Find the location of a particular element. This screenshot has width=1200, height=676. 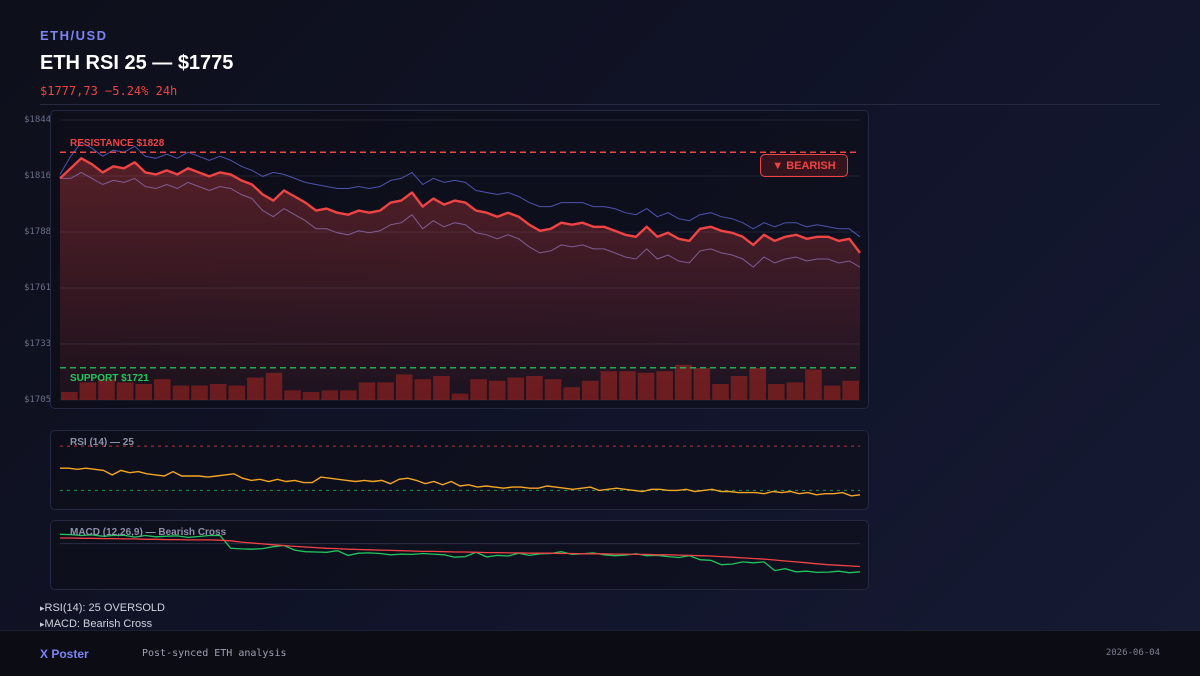

page-title: ETH RSI 25 — $1775 is located at coordinates (137, 63).